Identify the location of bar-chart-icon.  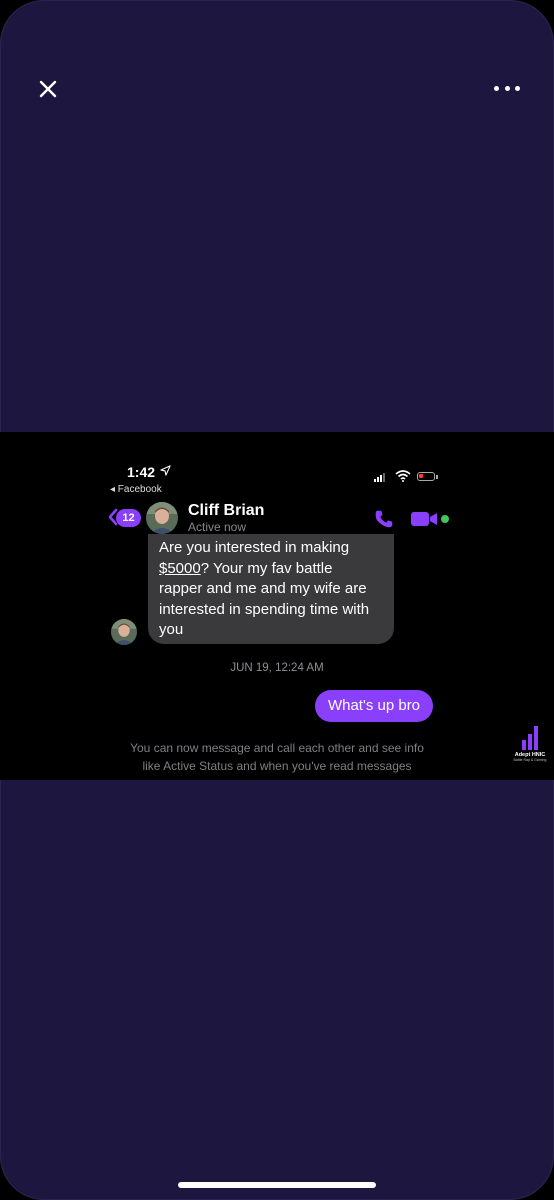
(530, 737).